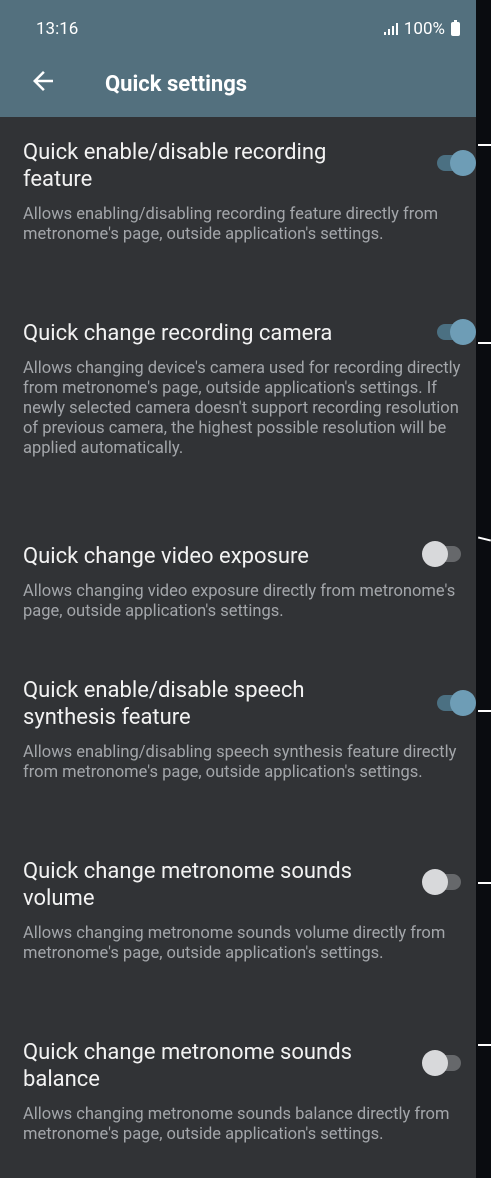  I want to click on battery-percentage: 100%, so click(424, 29).